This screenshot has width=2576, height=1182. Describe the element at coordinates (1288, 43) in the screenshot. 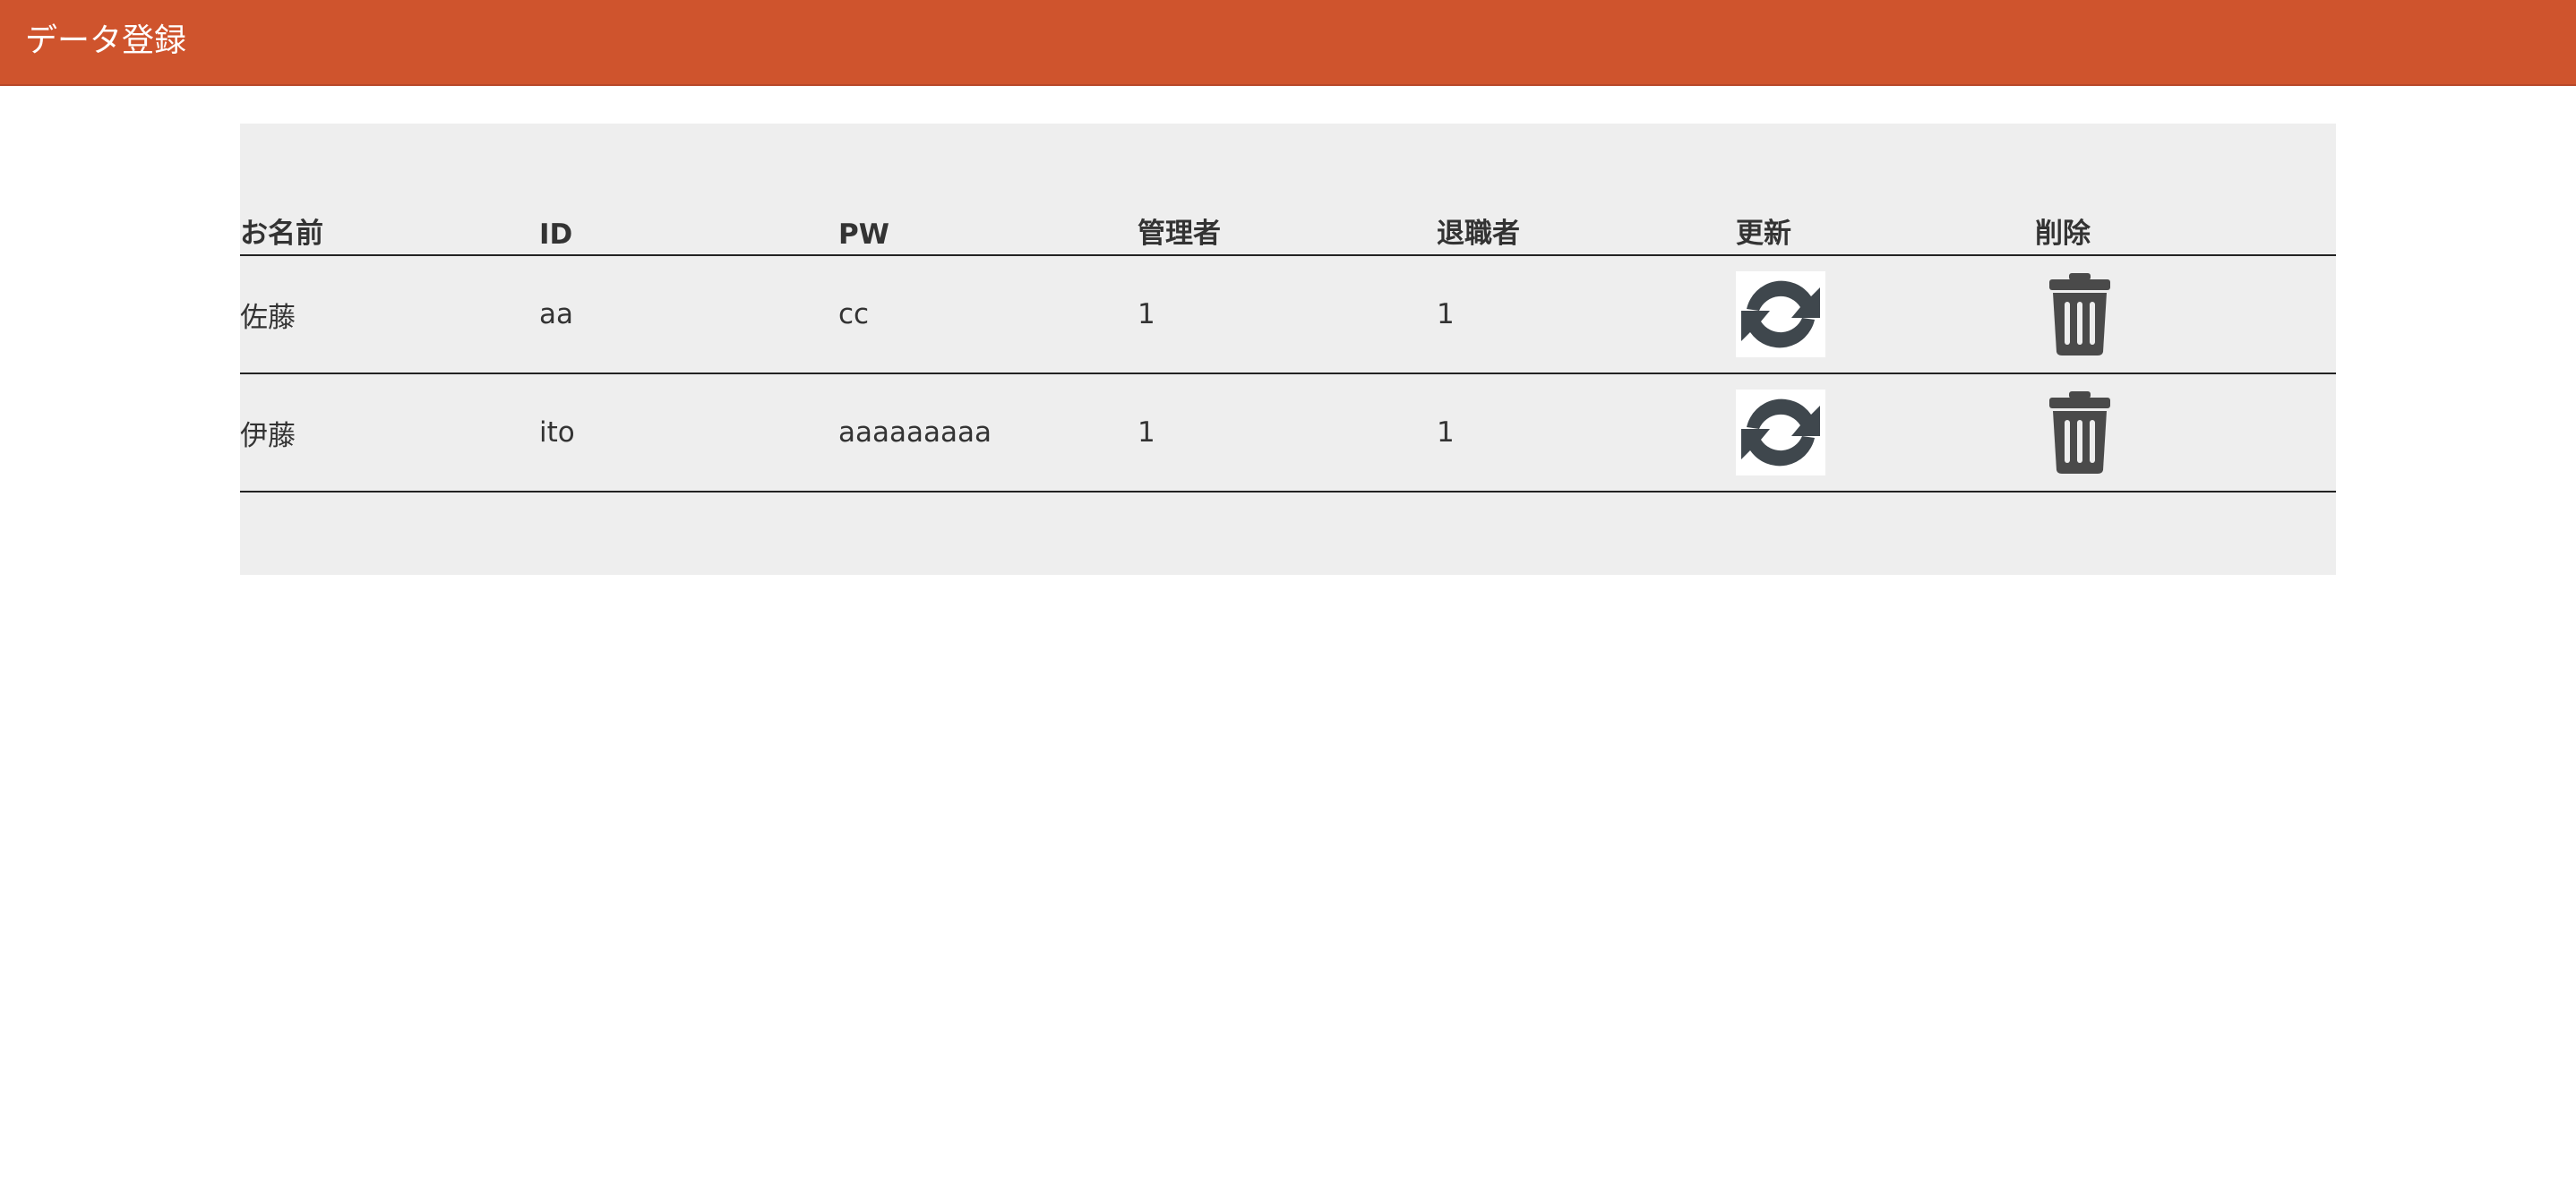

I see `app-header: データ登録` at that location.